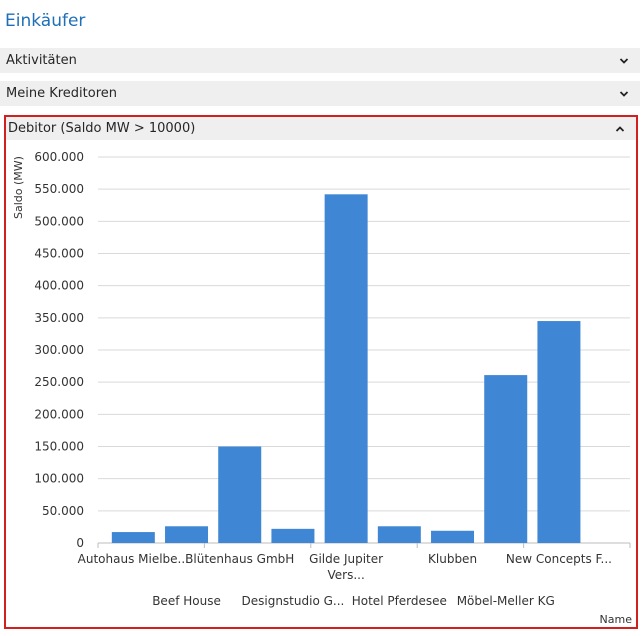 This screenshot has width=642, height=636. I want to click on page-title: Einkäufer, so click(45, 21).